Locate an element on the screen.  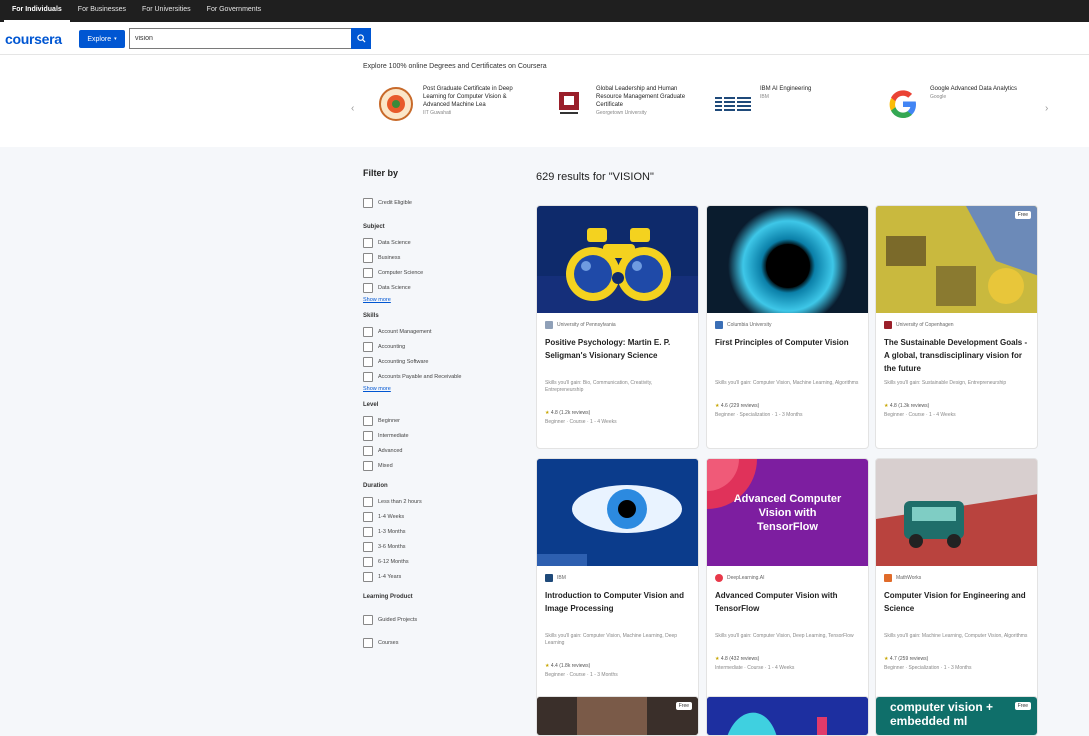
partner-row: Columbia University is located at coordinates (787, 325).